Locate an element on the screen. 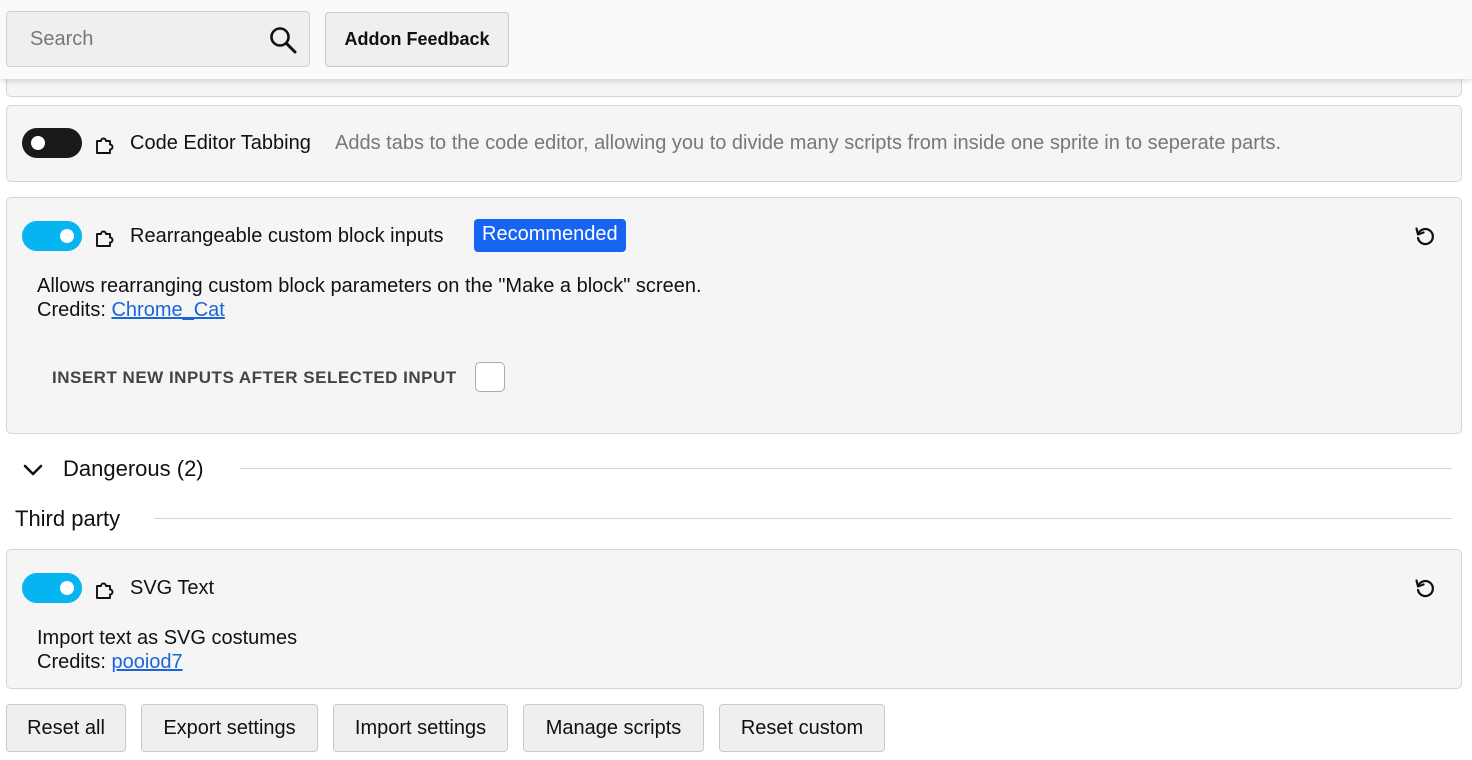 The height and width of the screenshot is (760, 1472). addon-description: Import text as SVG costumes is located at coordinates (167, 638).